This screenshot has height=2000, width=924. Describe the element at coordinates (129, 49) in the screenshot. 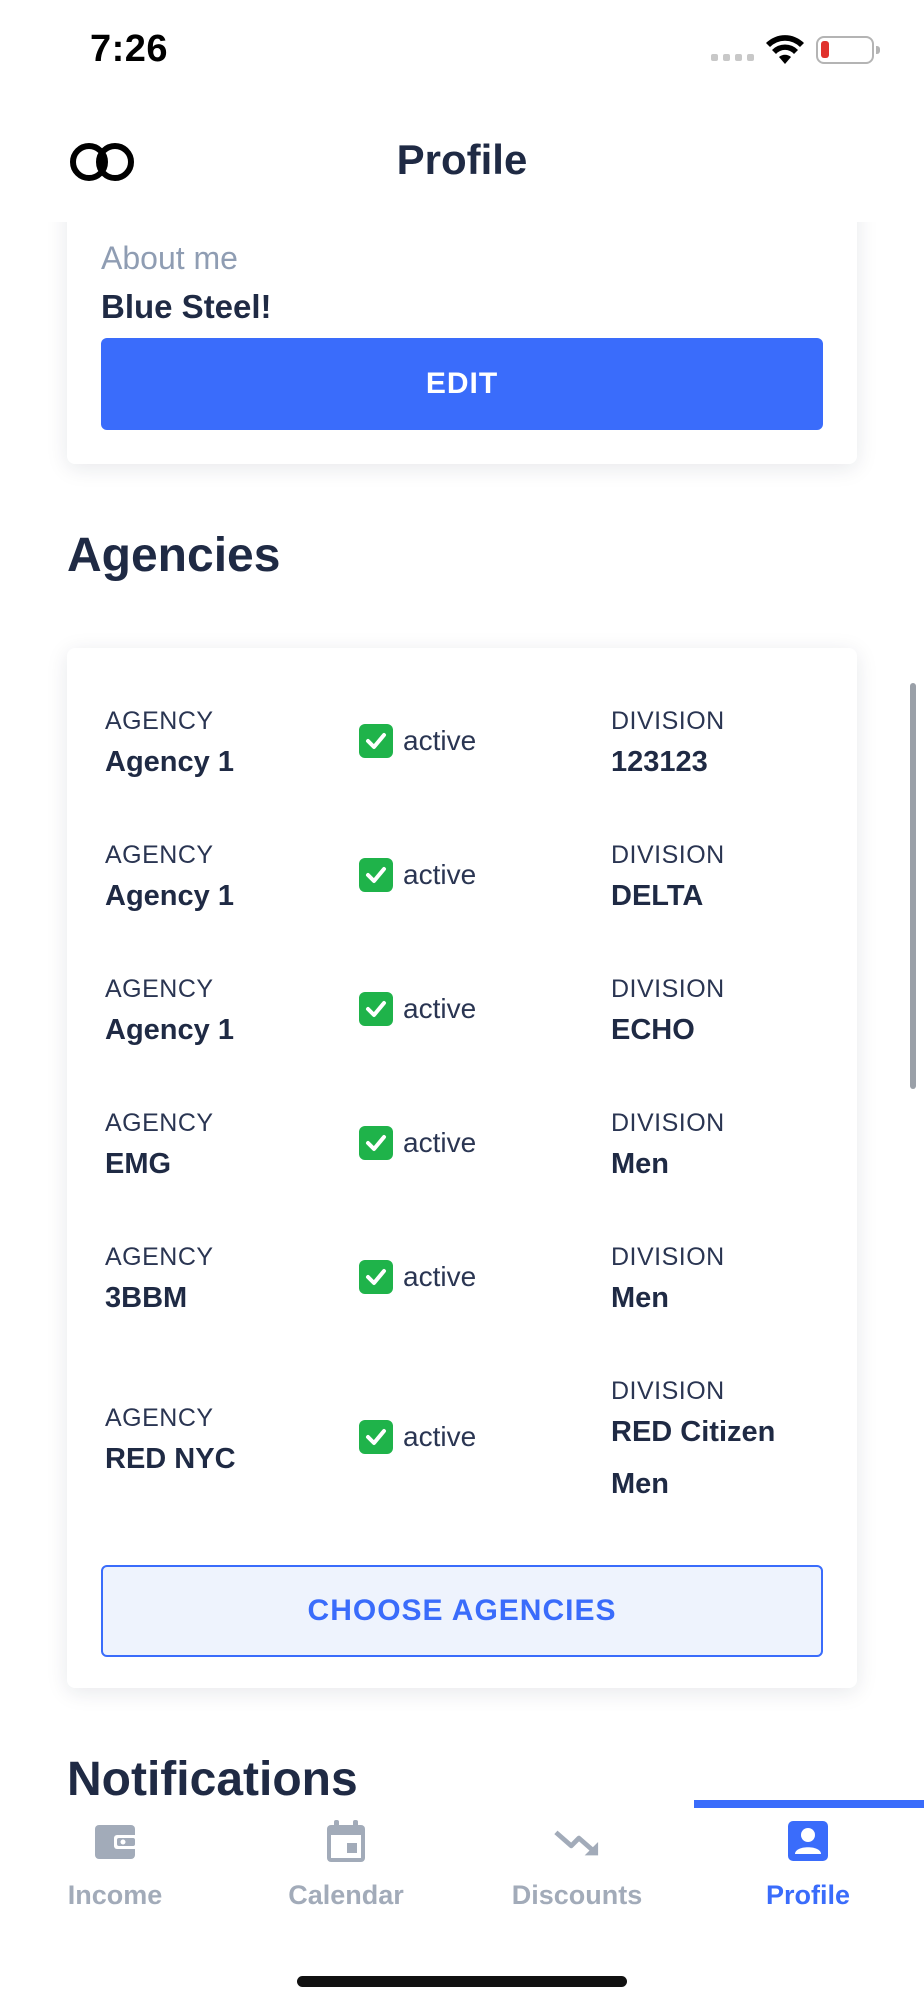

I see `status-time: 7:26` at that location.